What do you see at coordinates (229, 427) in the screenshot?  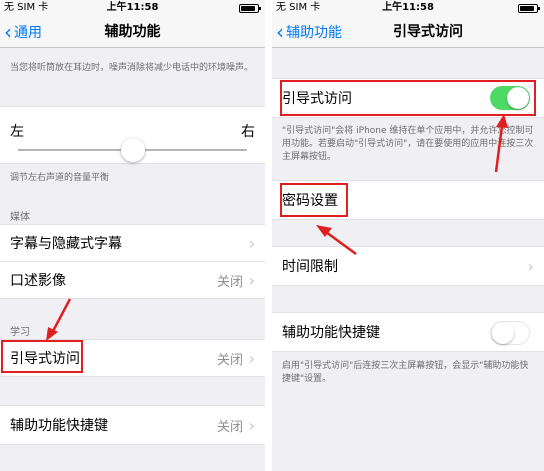 I see `shortcut-value: 关闭` at bounding box center [229, 427].